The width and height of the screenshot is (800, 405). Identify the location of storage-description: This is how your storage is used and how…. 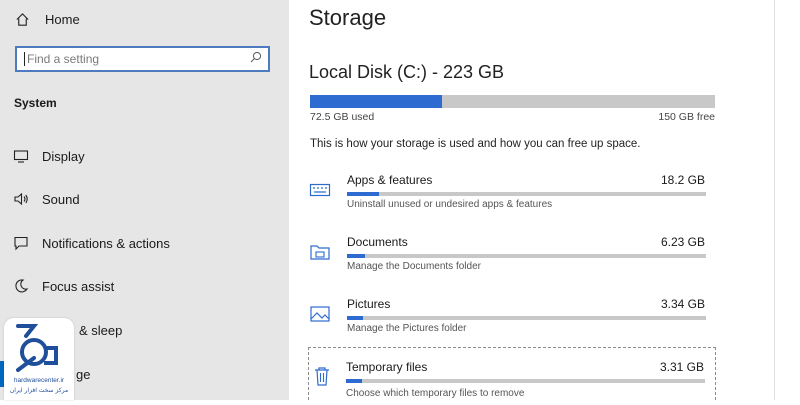
(475, 144).